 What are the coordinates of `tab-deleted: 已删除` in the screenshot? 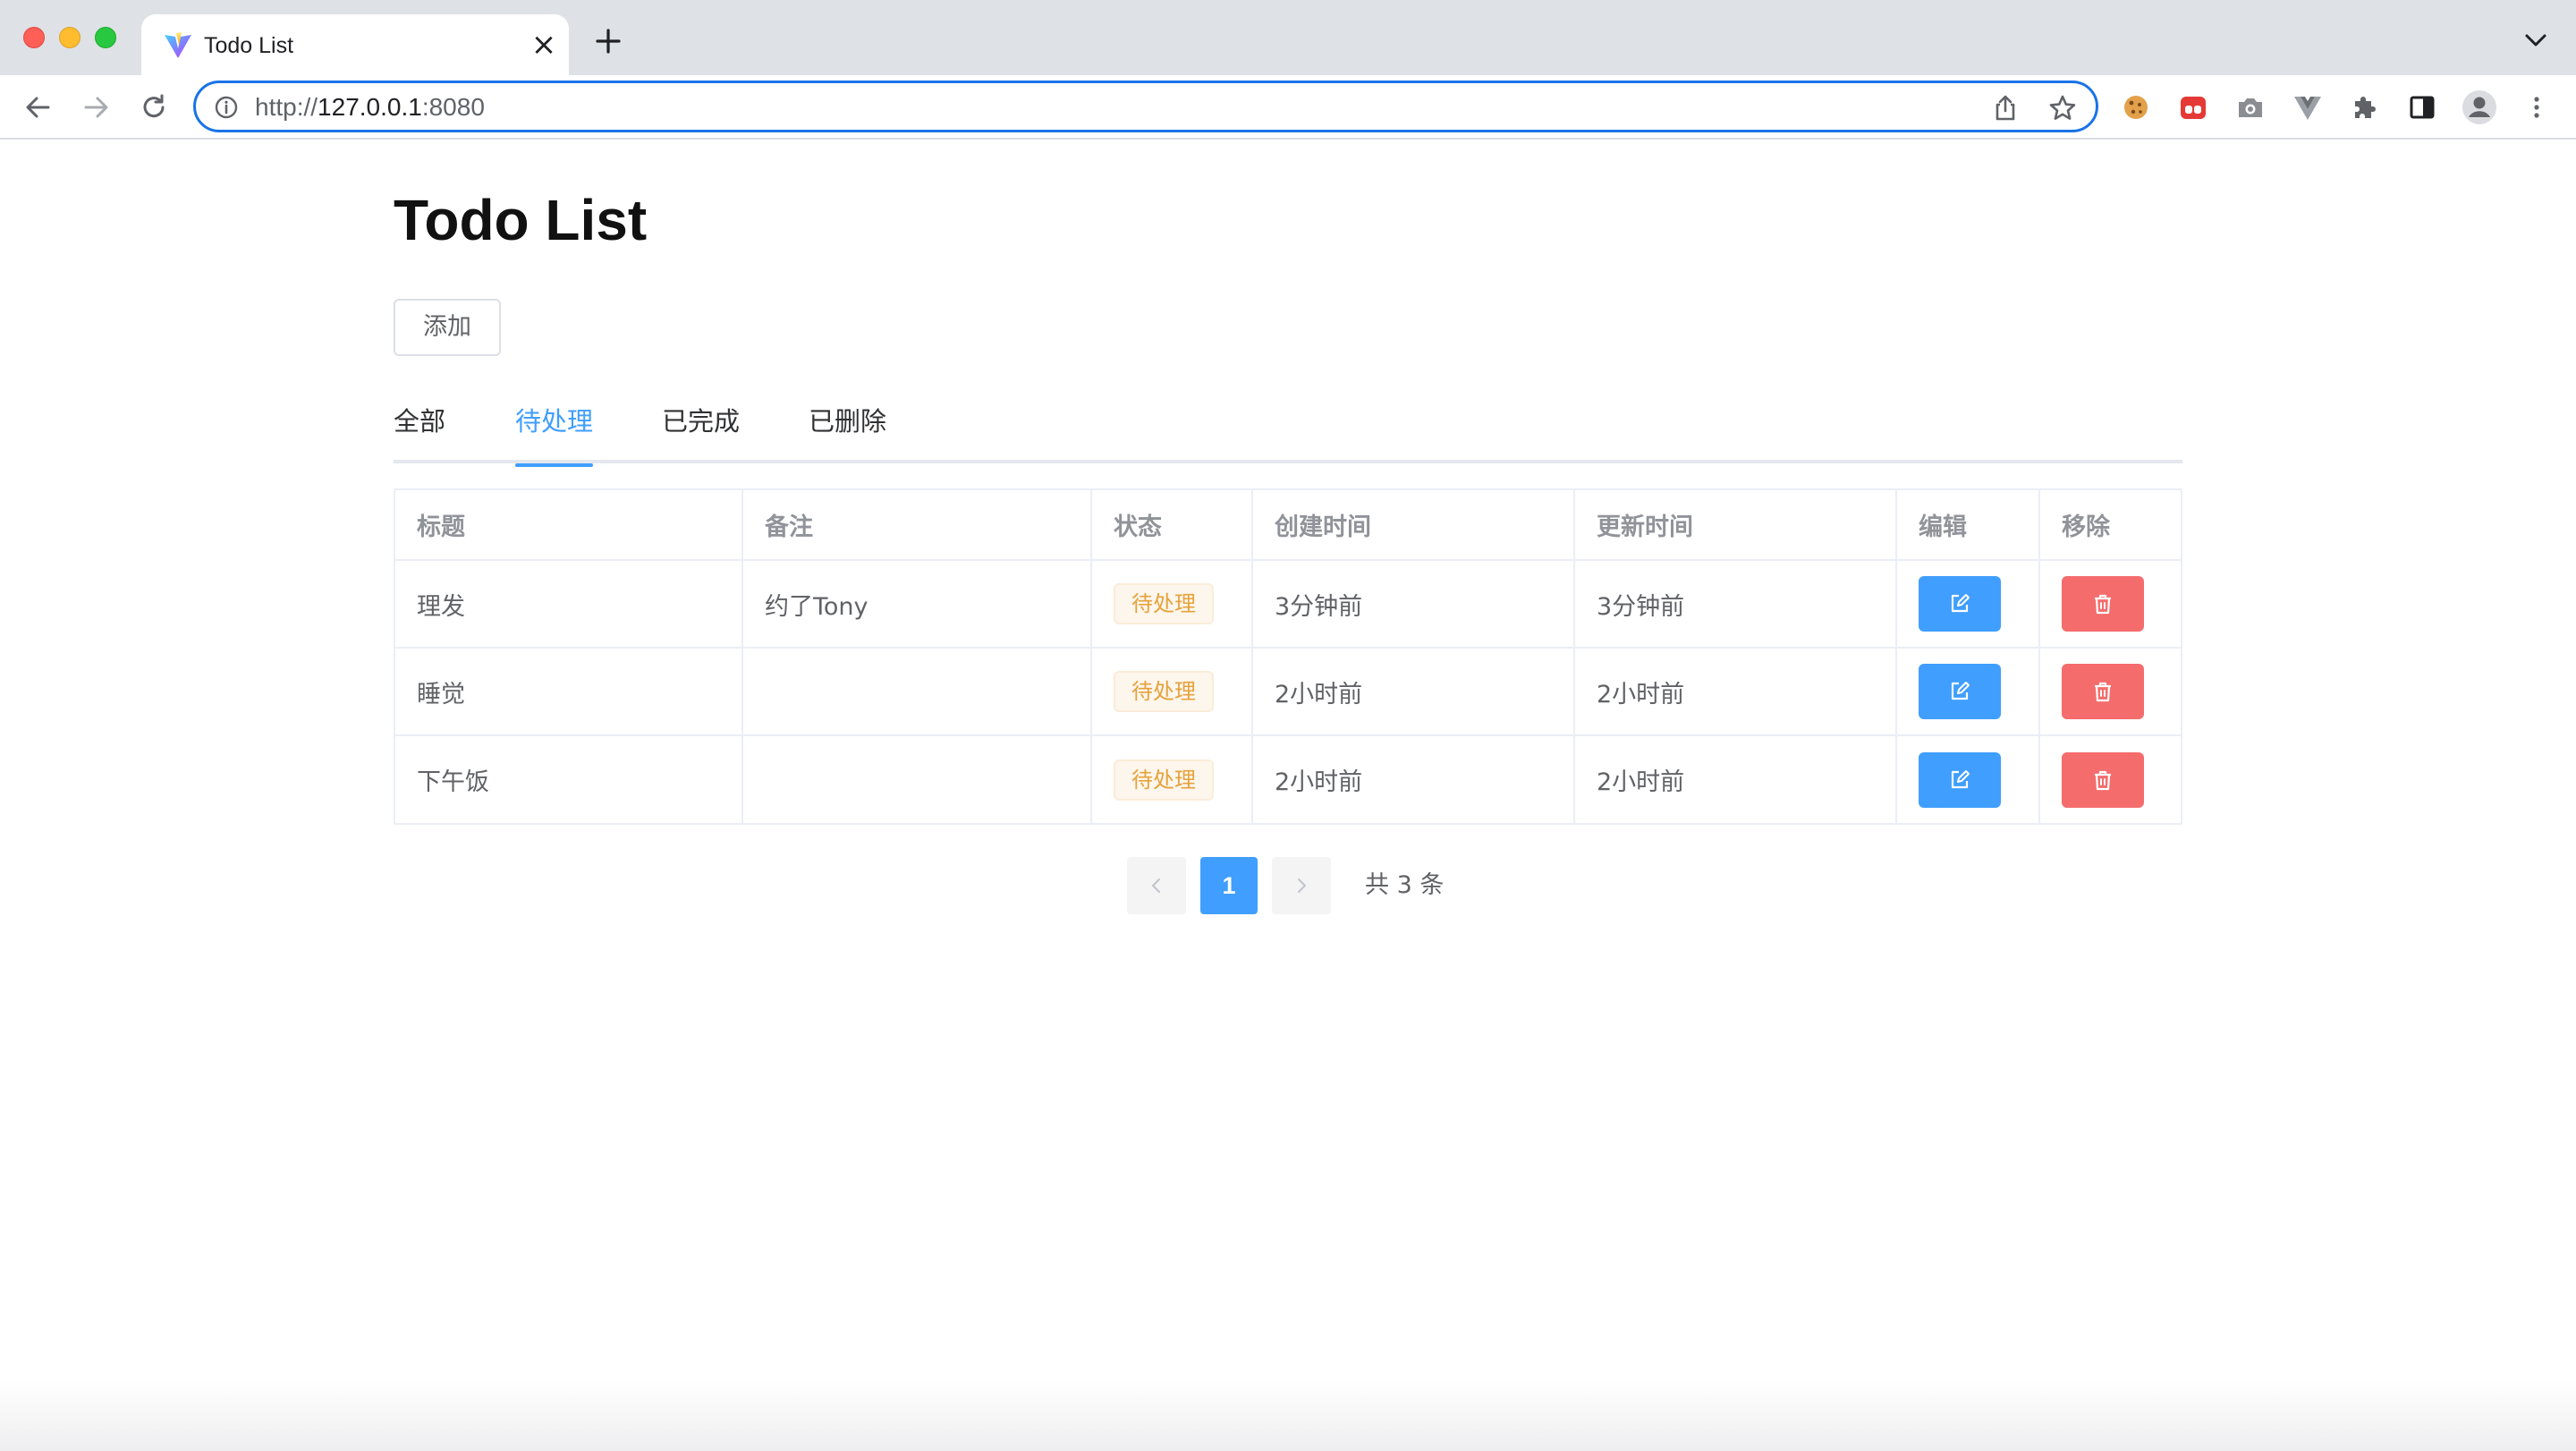 It's located at (847, 433).